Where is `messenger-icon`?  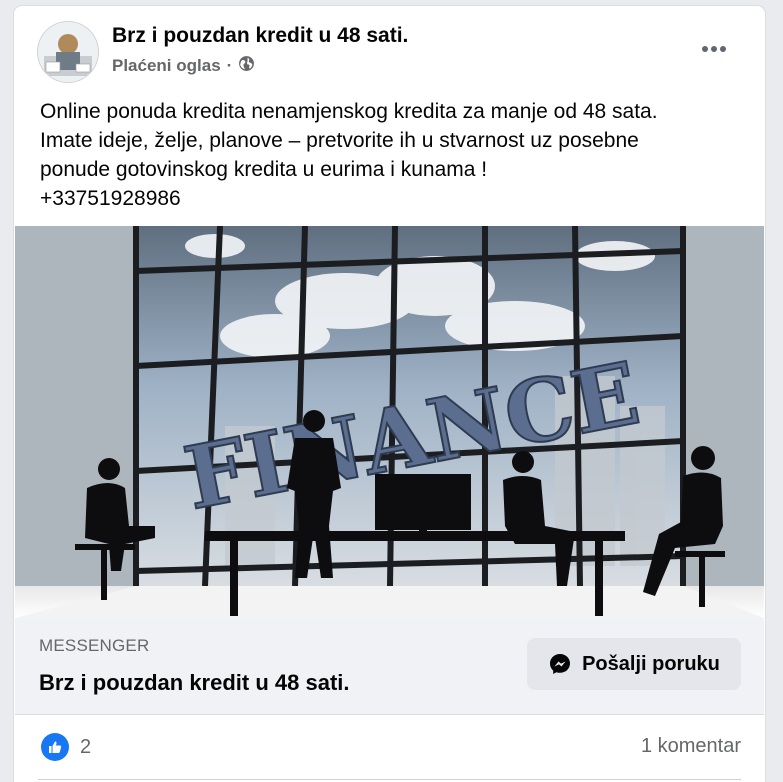 messenger-icon is located at coordinates (560, 664).